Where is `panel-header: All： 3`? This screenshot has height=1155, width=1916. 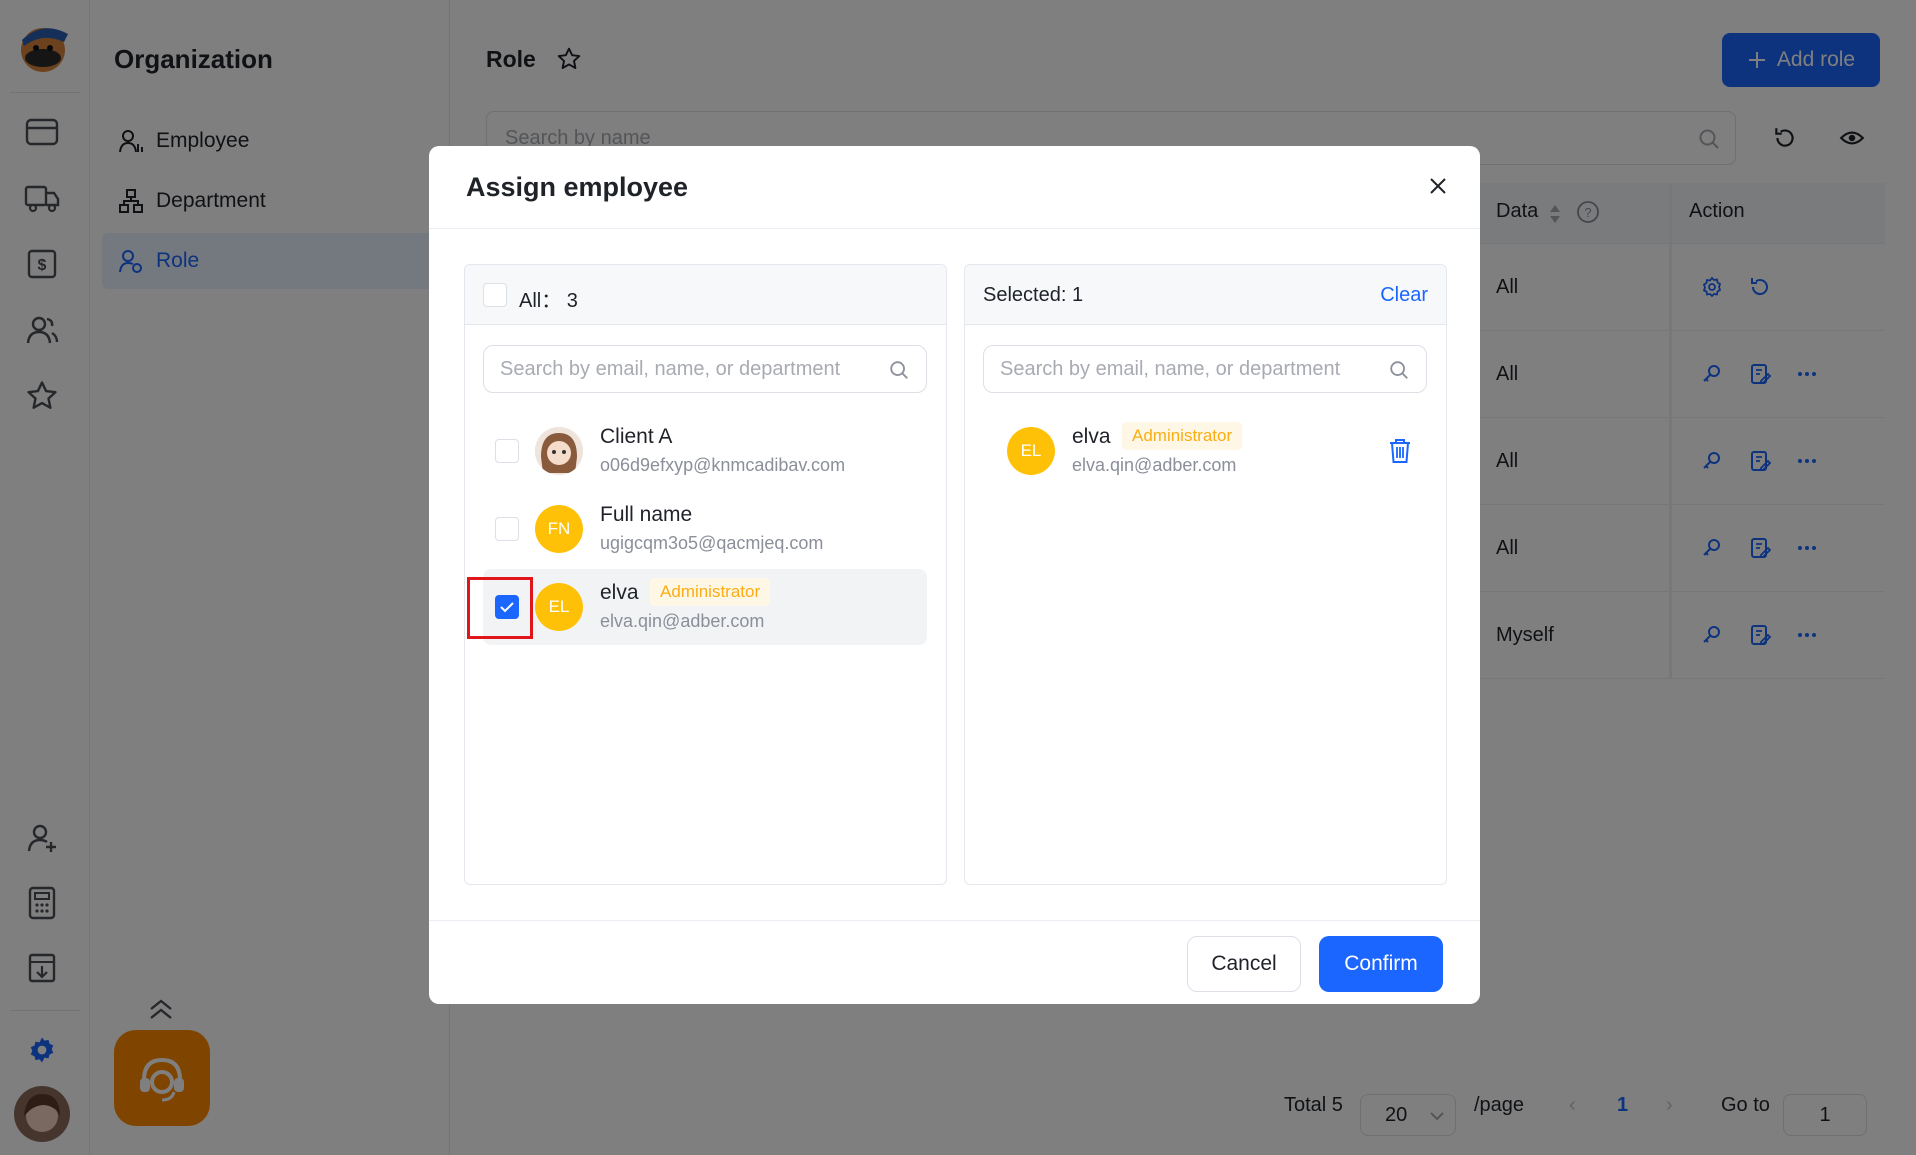 panel-header: All： 3 is located at coordinates (705, 295).